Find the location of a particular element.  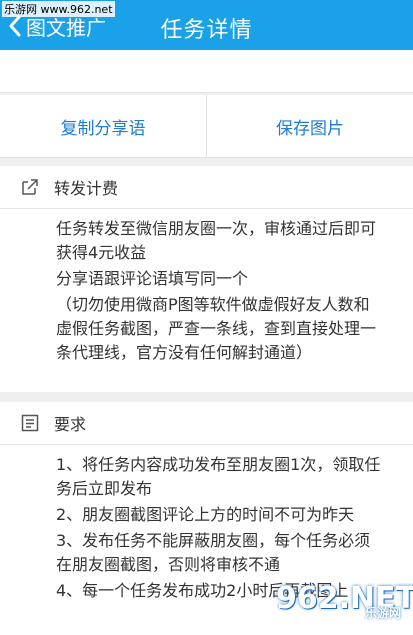

fee-section-title: 转发计费 is located at coordinates (86, 188).